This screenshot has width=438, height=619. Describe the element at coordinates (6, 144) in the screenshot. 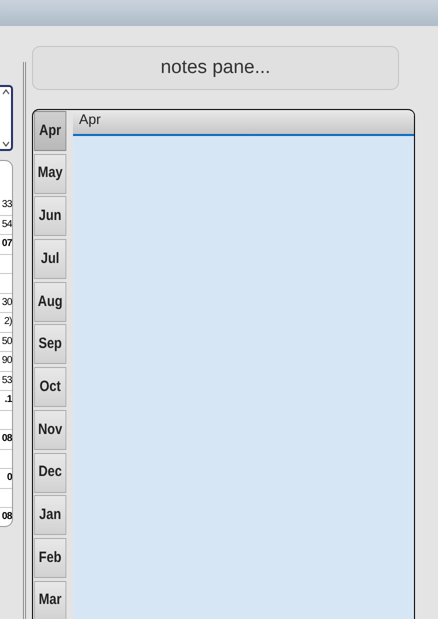

I see `scroll-down-icon` at that location.